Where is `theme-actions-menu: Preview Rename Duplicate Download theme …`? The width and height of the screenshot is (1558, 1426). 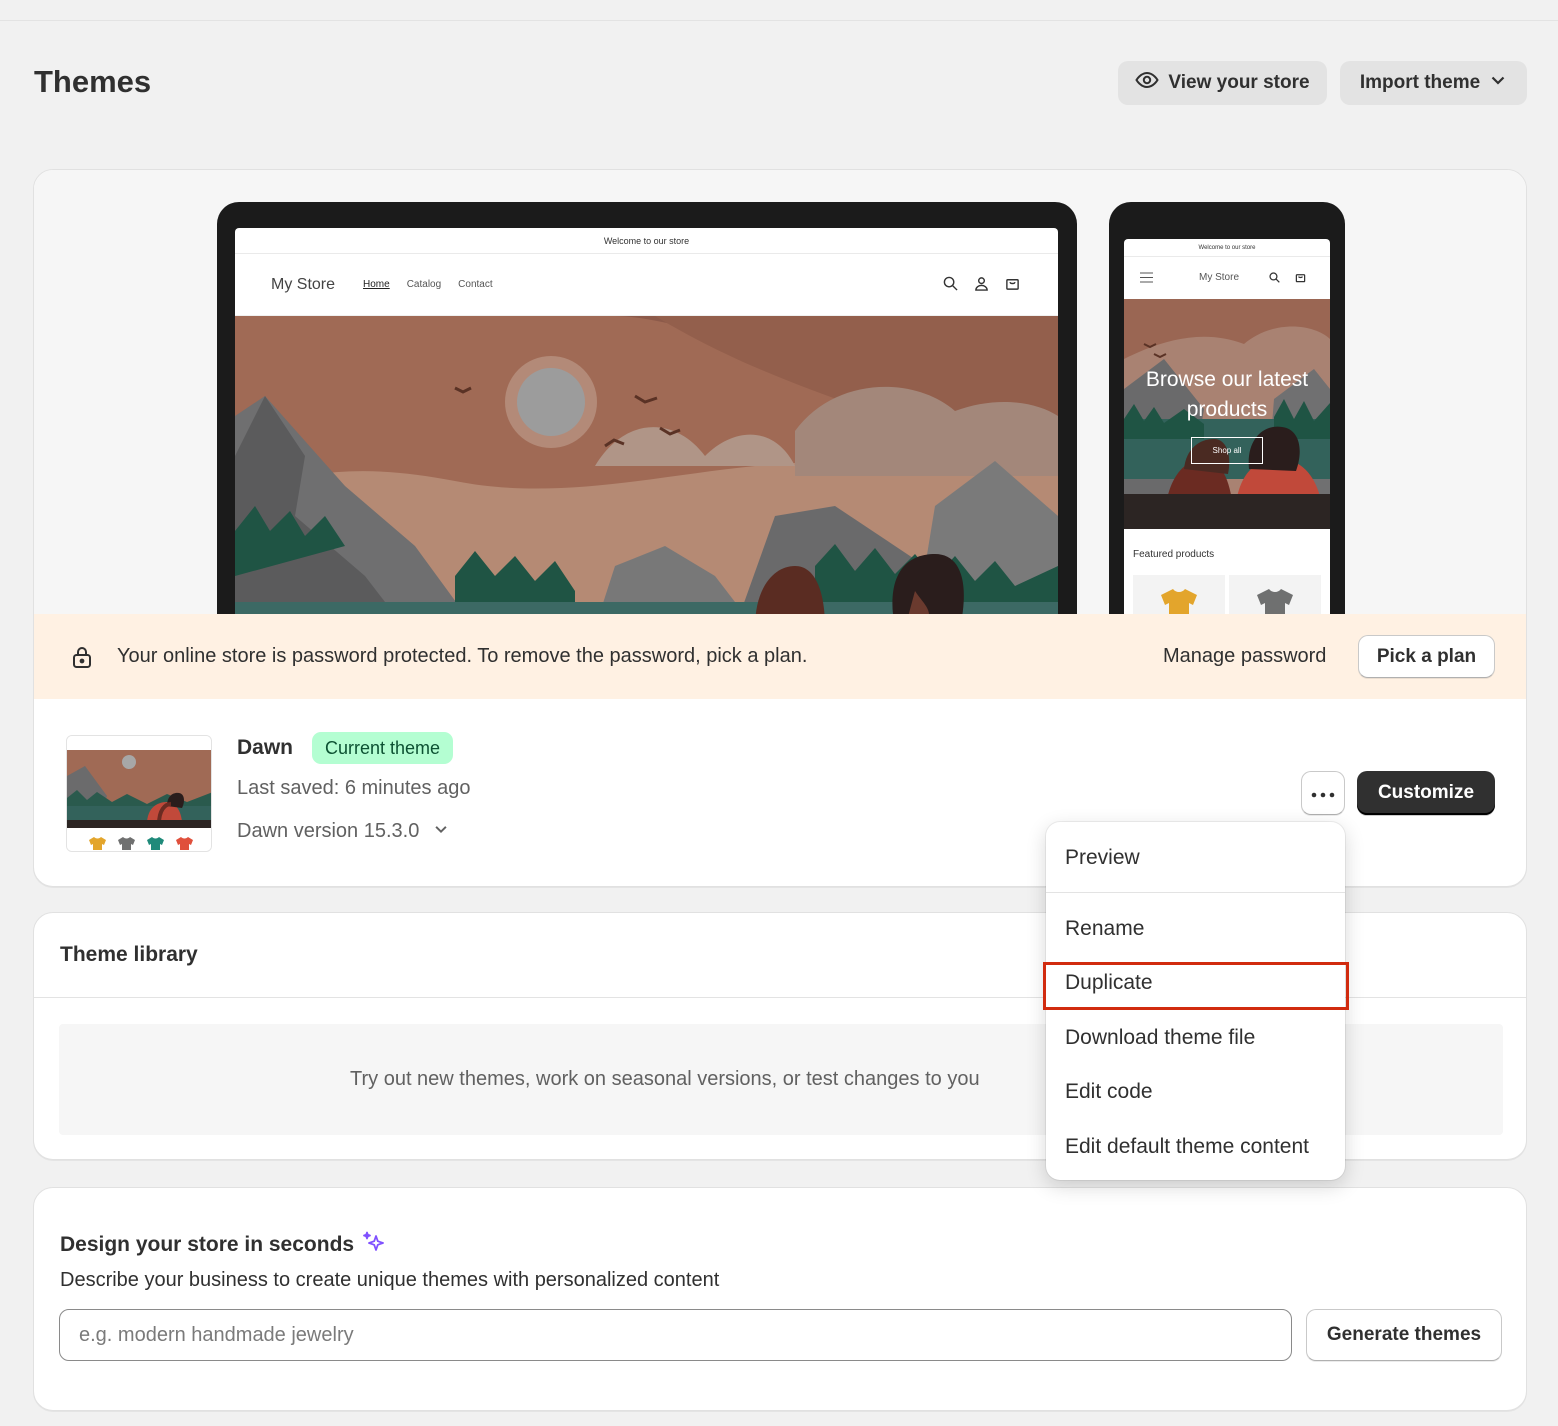 theme-actions-menu: Preview Rename Duplicate Download theme … is located at coordinates (1195, 1001).